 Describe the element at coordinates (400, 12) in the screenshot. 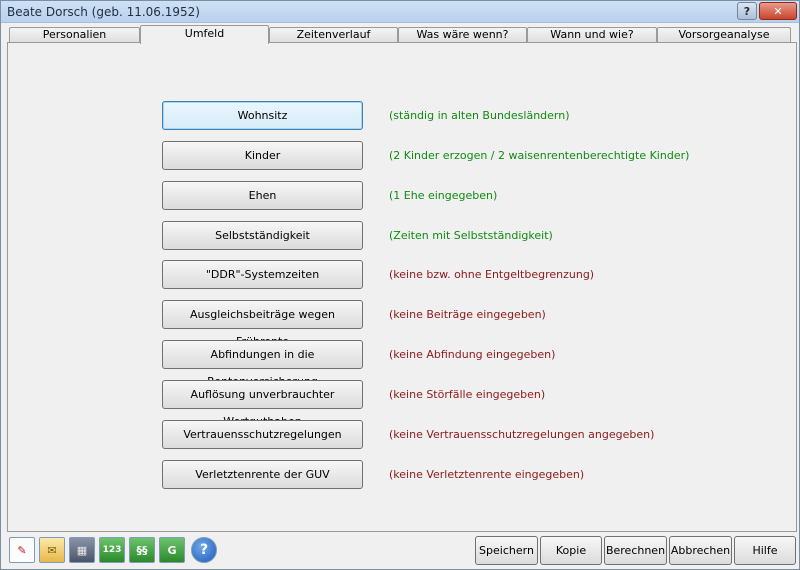

I see `title-bar: Beate Dorsch (geb. 11.06.1952) ? ✕` at that location.